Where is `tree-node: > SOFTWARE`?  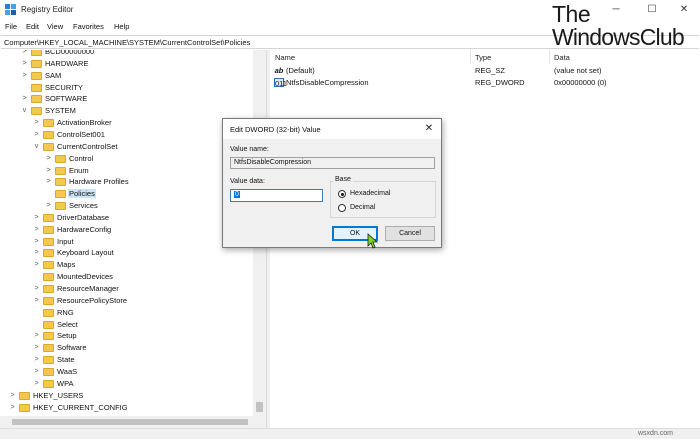 tree-node: > SOFTWARE is located at coordinates (130, 99).